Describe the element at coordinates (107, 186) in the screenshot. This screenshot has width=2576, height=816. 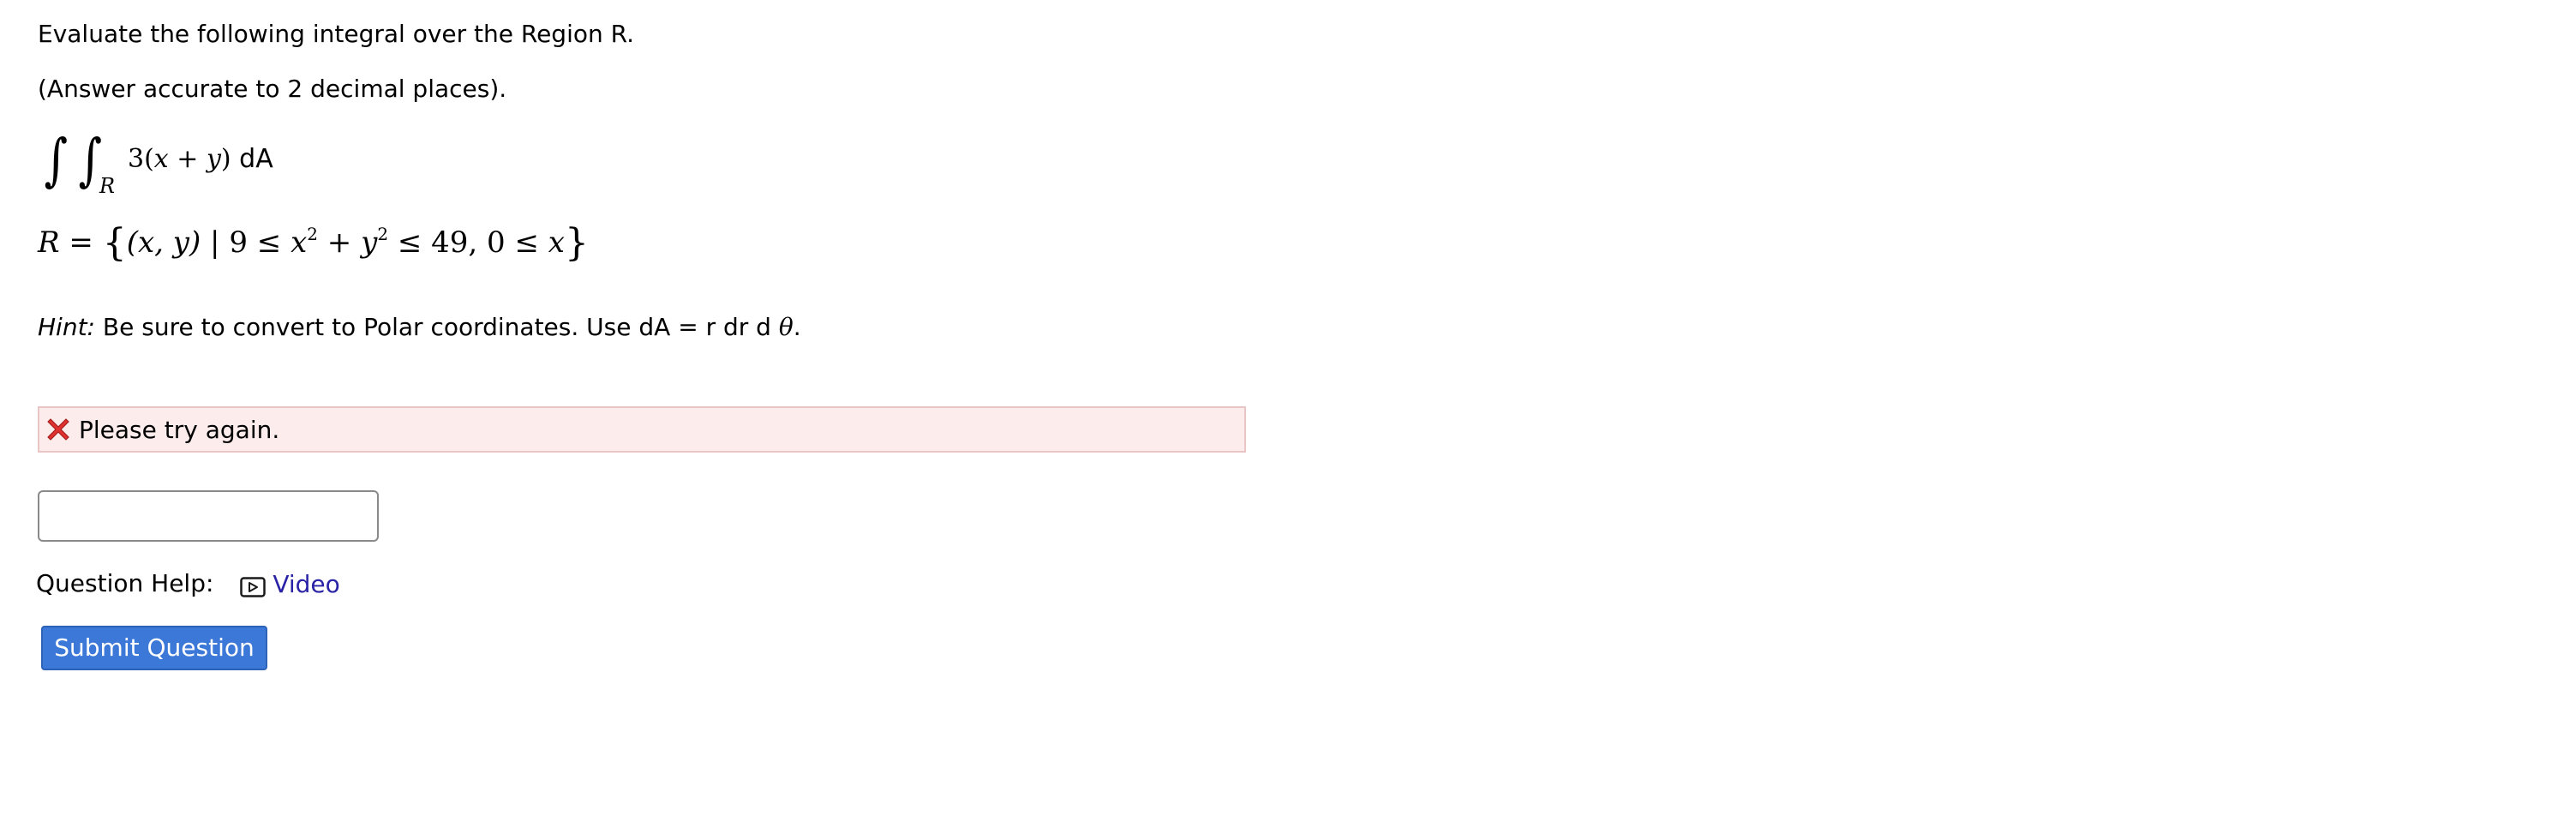
I see `integral-region-subscript: R` at that location.